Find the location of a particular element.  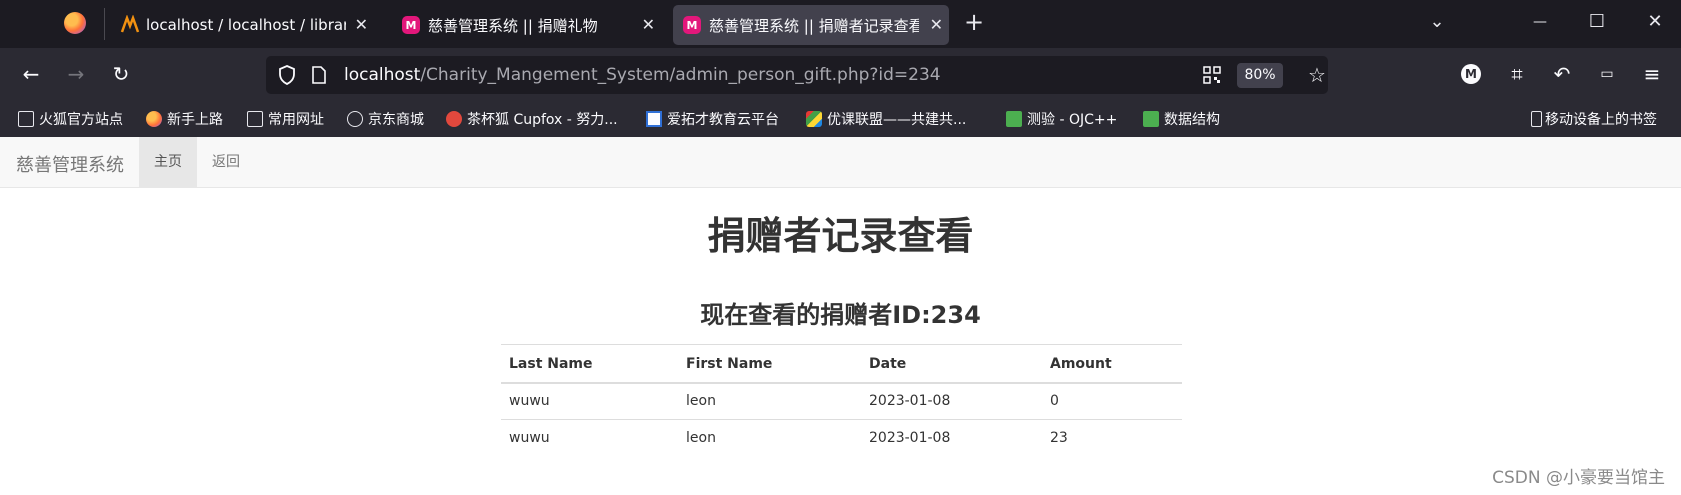

close-window-button: ✕ is located at coordinates (1655, 22).